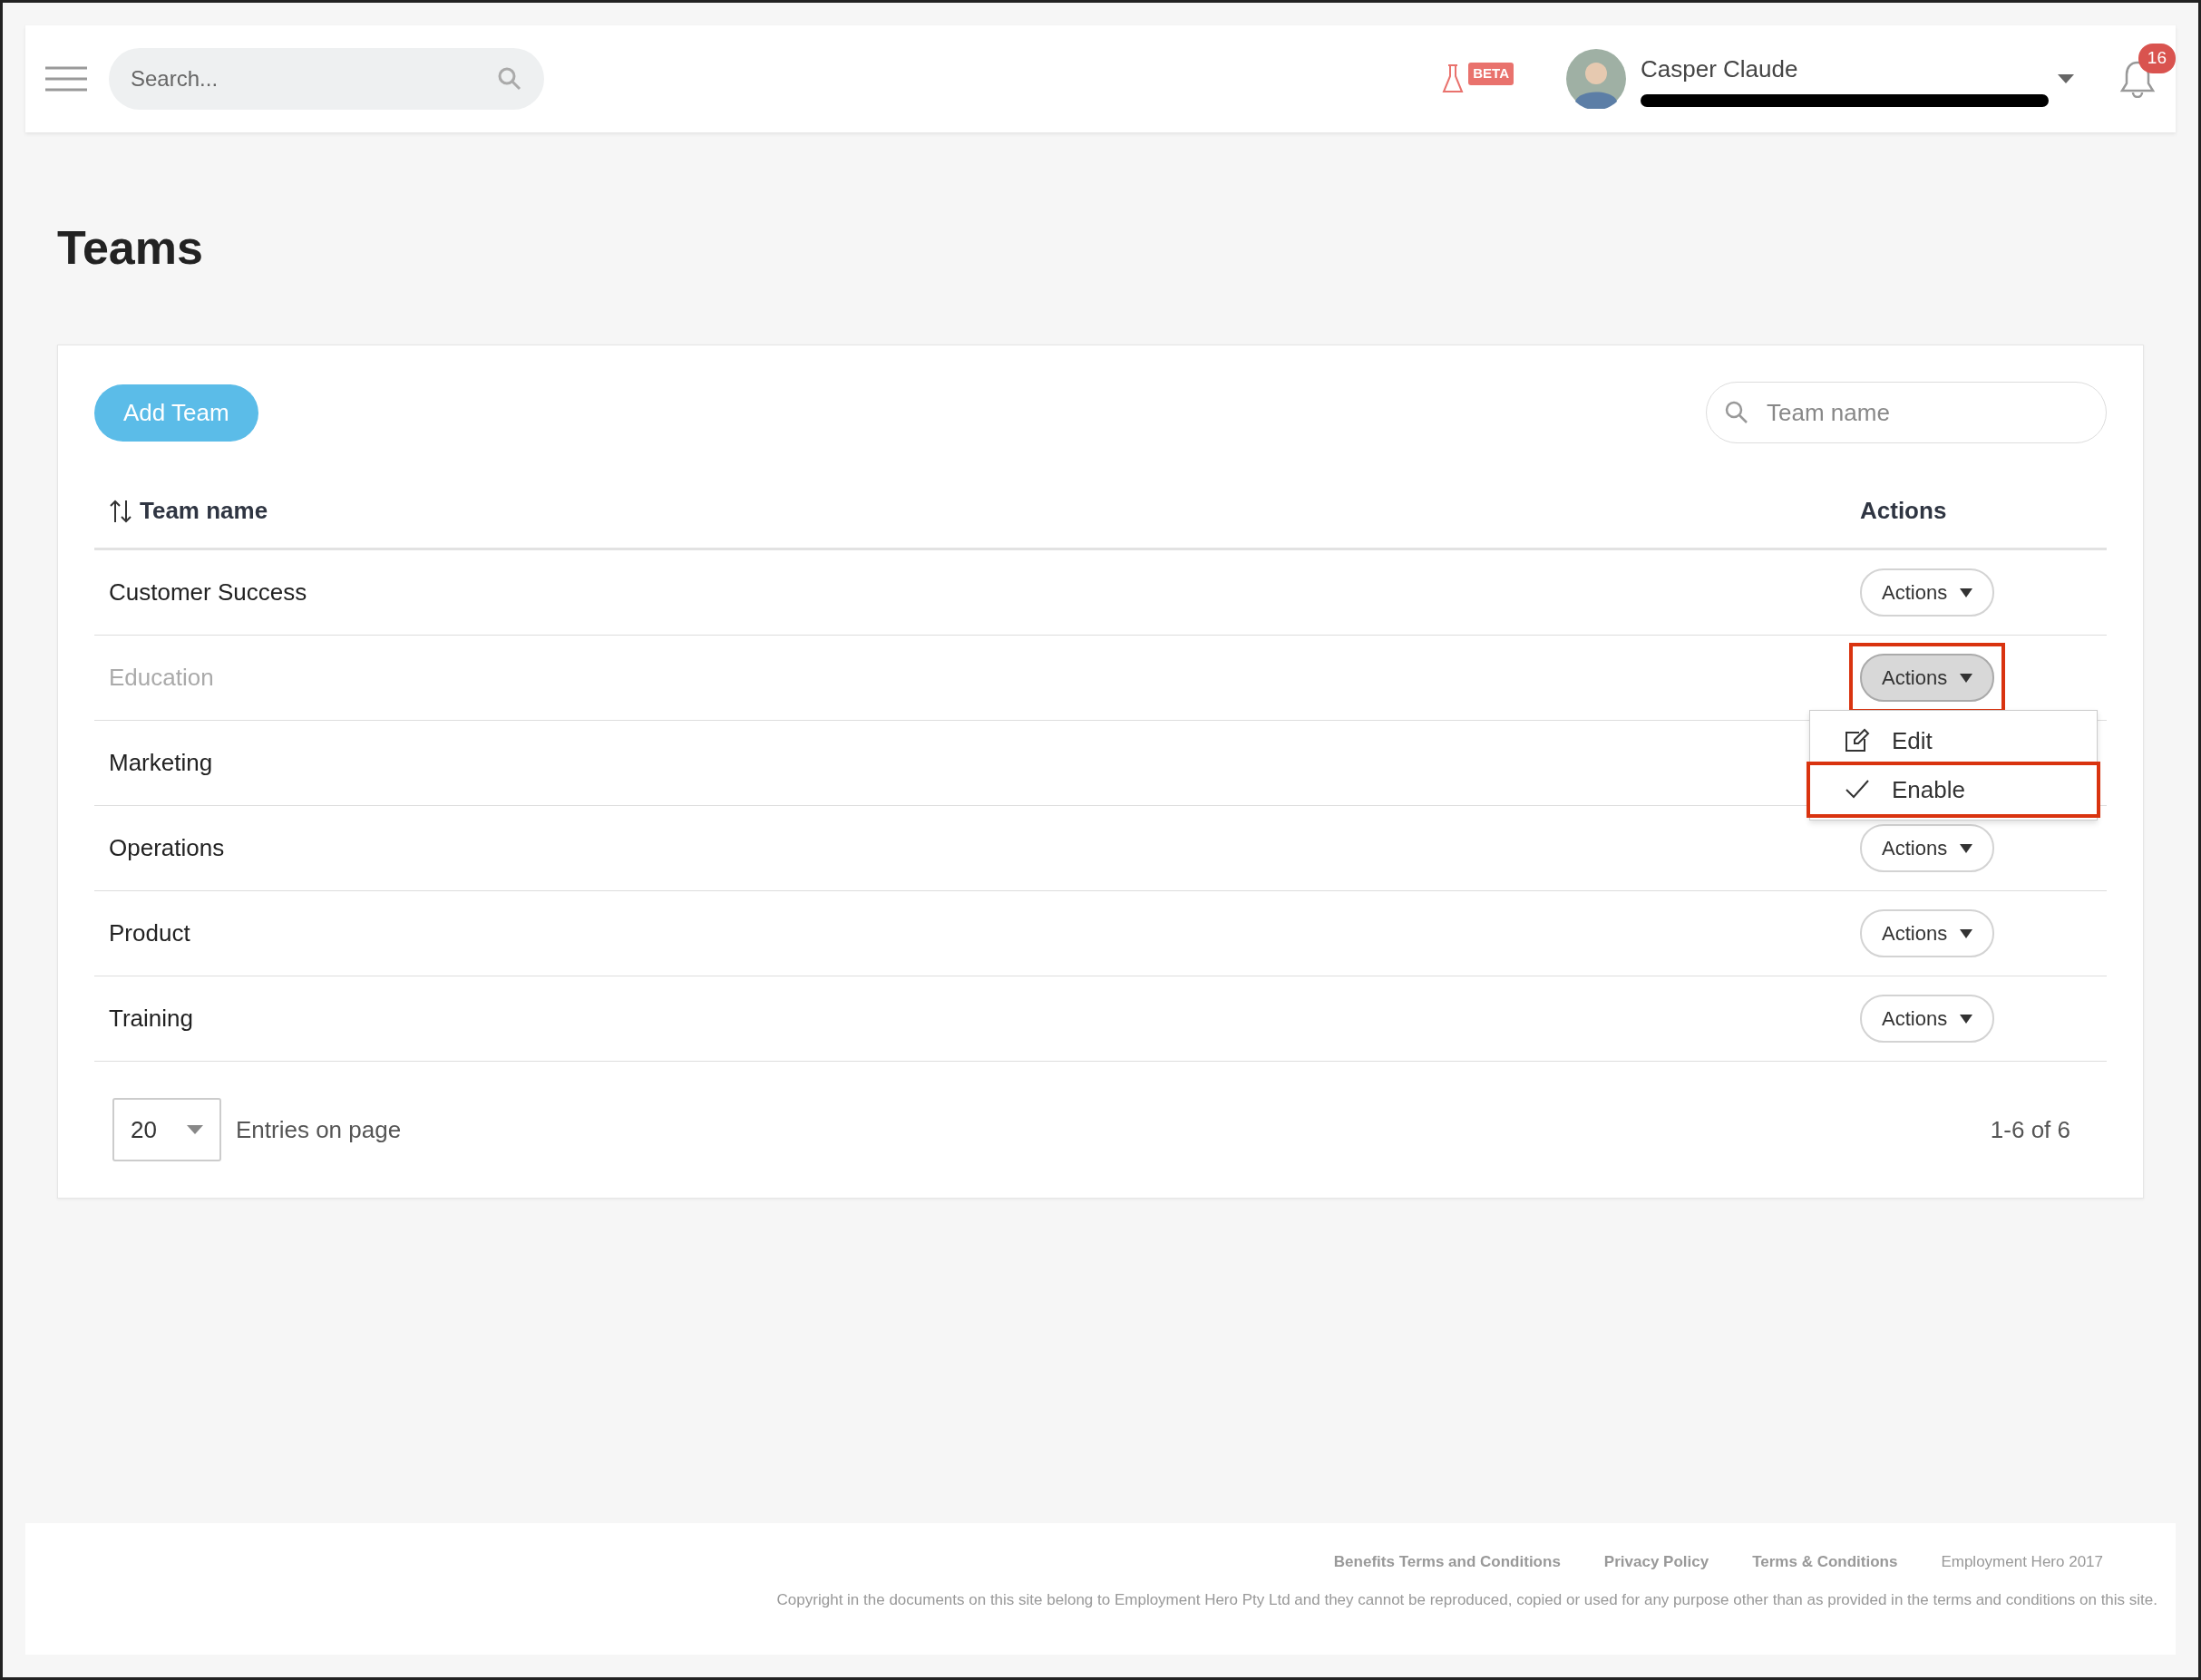 Image resolution: width=2201 pixels, height=1680 pixels. I want to click on page-title: Teams, so click(131, 248).